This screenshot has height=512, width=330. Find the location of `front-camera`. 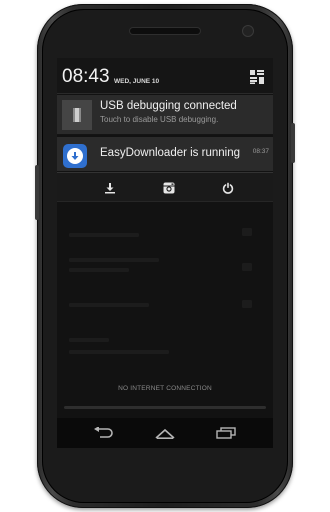

front-camera is located at coordinates (248, 31).